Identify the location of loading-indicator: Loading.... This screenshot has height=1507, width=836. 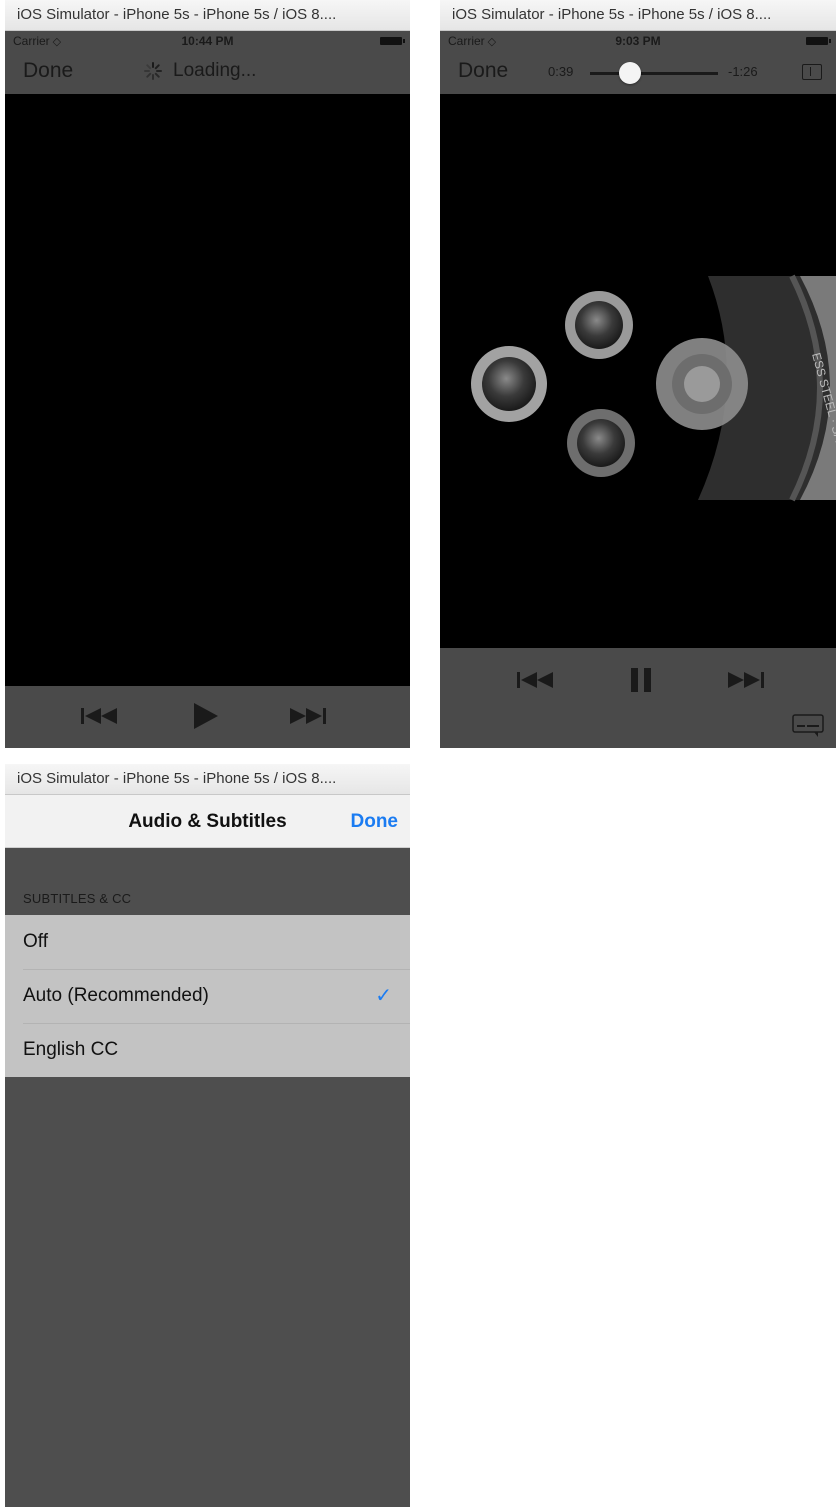
(199, 71).